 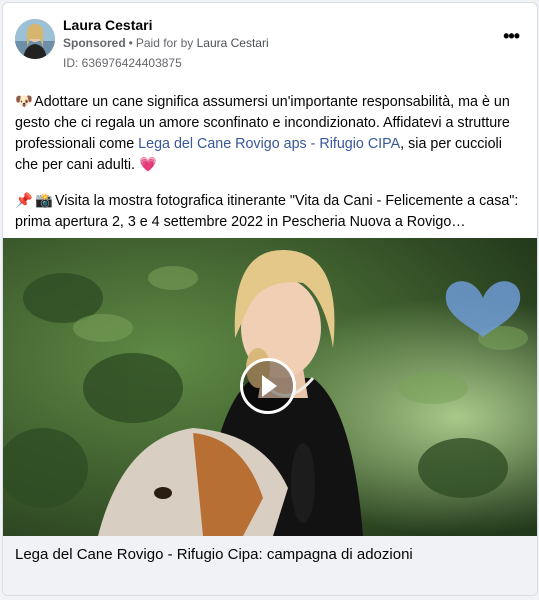 I want to click on paid-for-prefix: Paid for by, so click(x=164, y=43).